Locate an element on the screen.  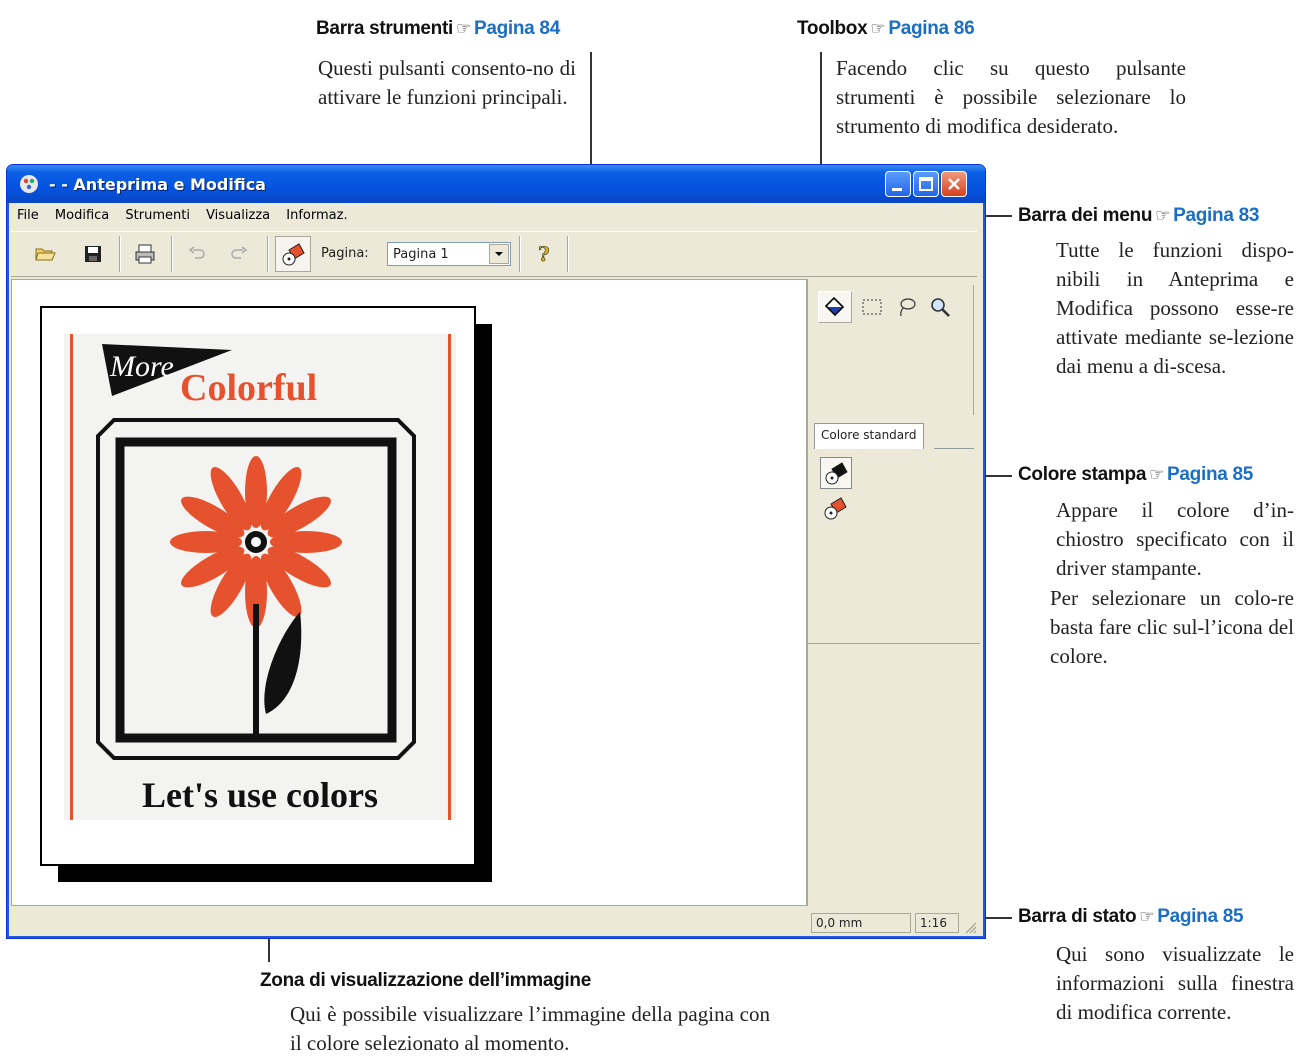
paint-bucket-icon is located at coordinates (834, 306).